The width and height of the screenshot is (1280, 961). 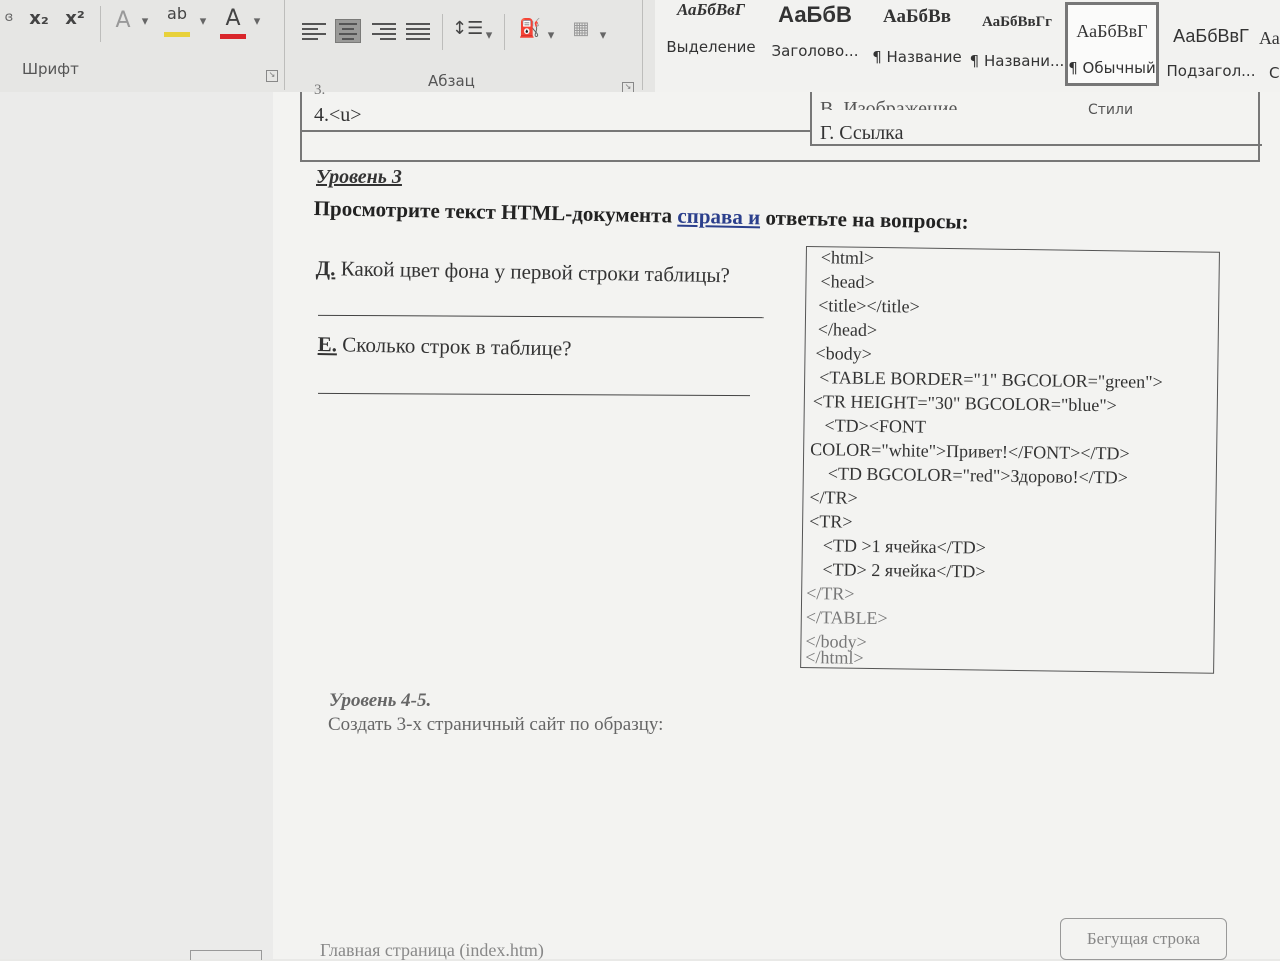 What do you see at coordinates (432, 950) in the screenshot?
I see `main-page-label: Главная страница (index.htm)` at bounding box center [432, 950].